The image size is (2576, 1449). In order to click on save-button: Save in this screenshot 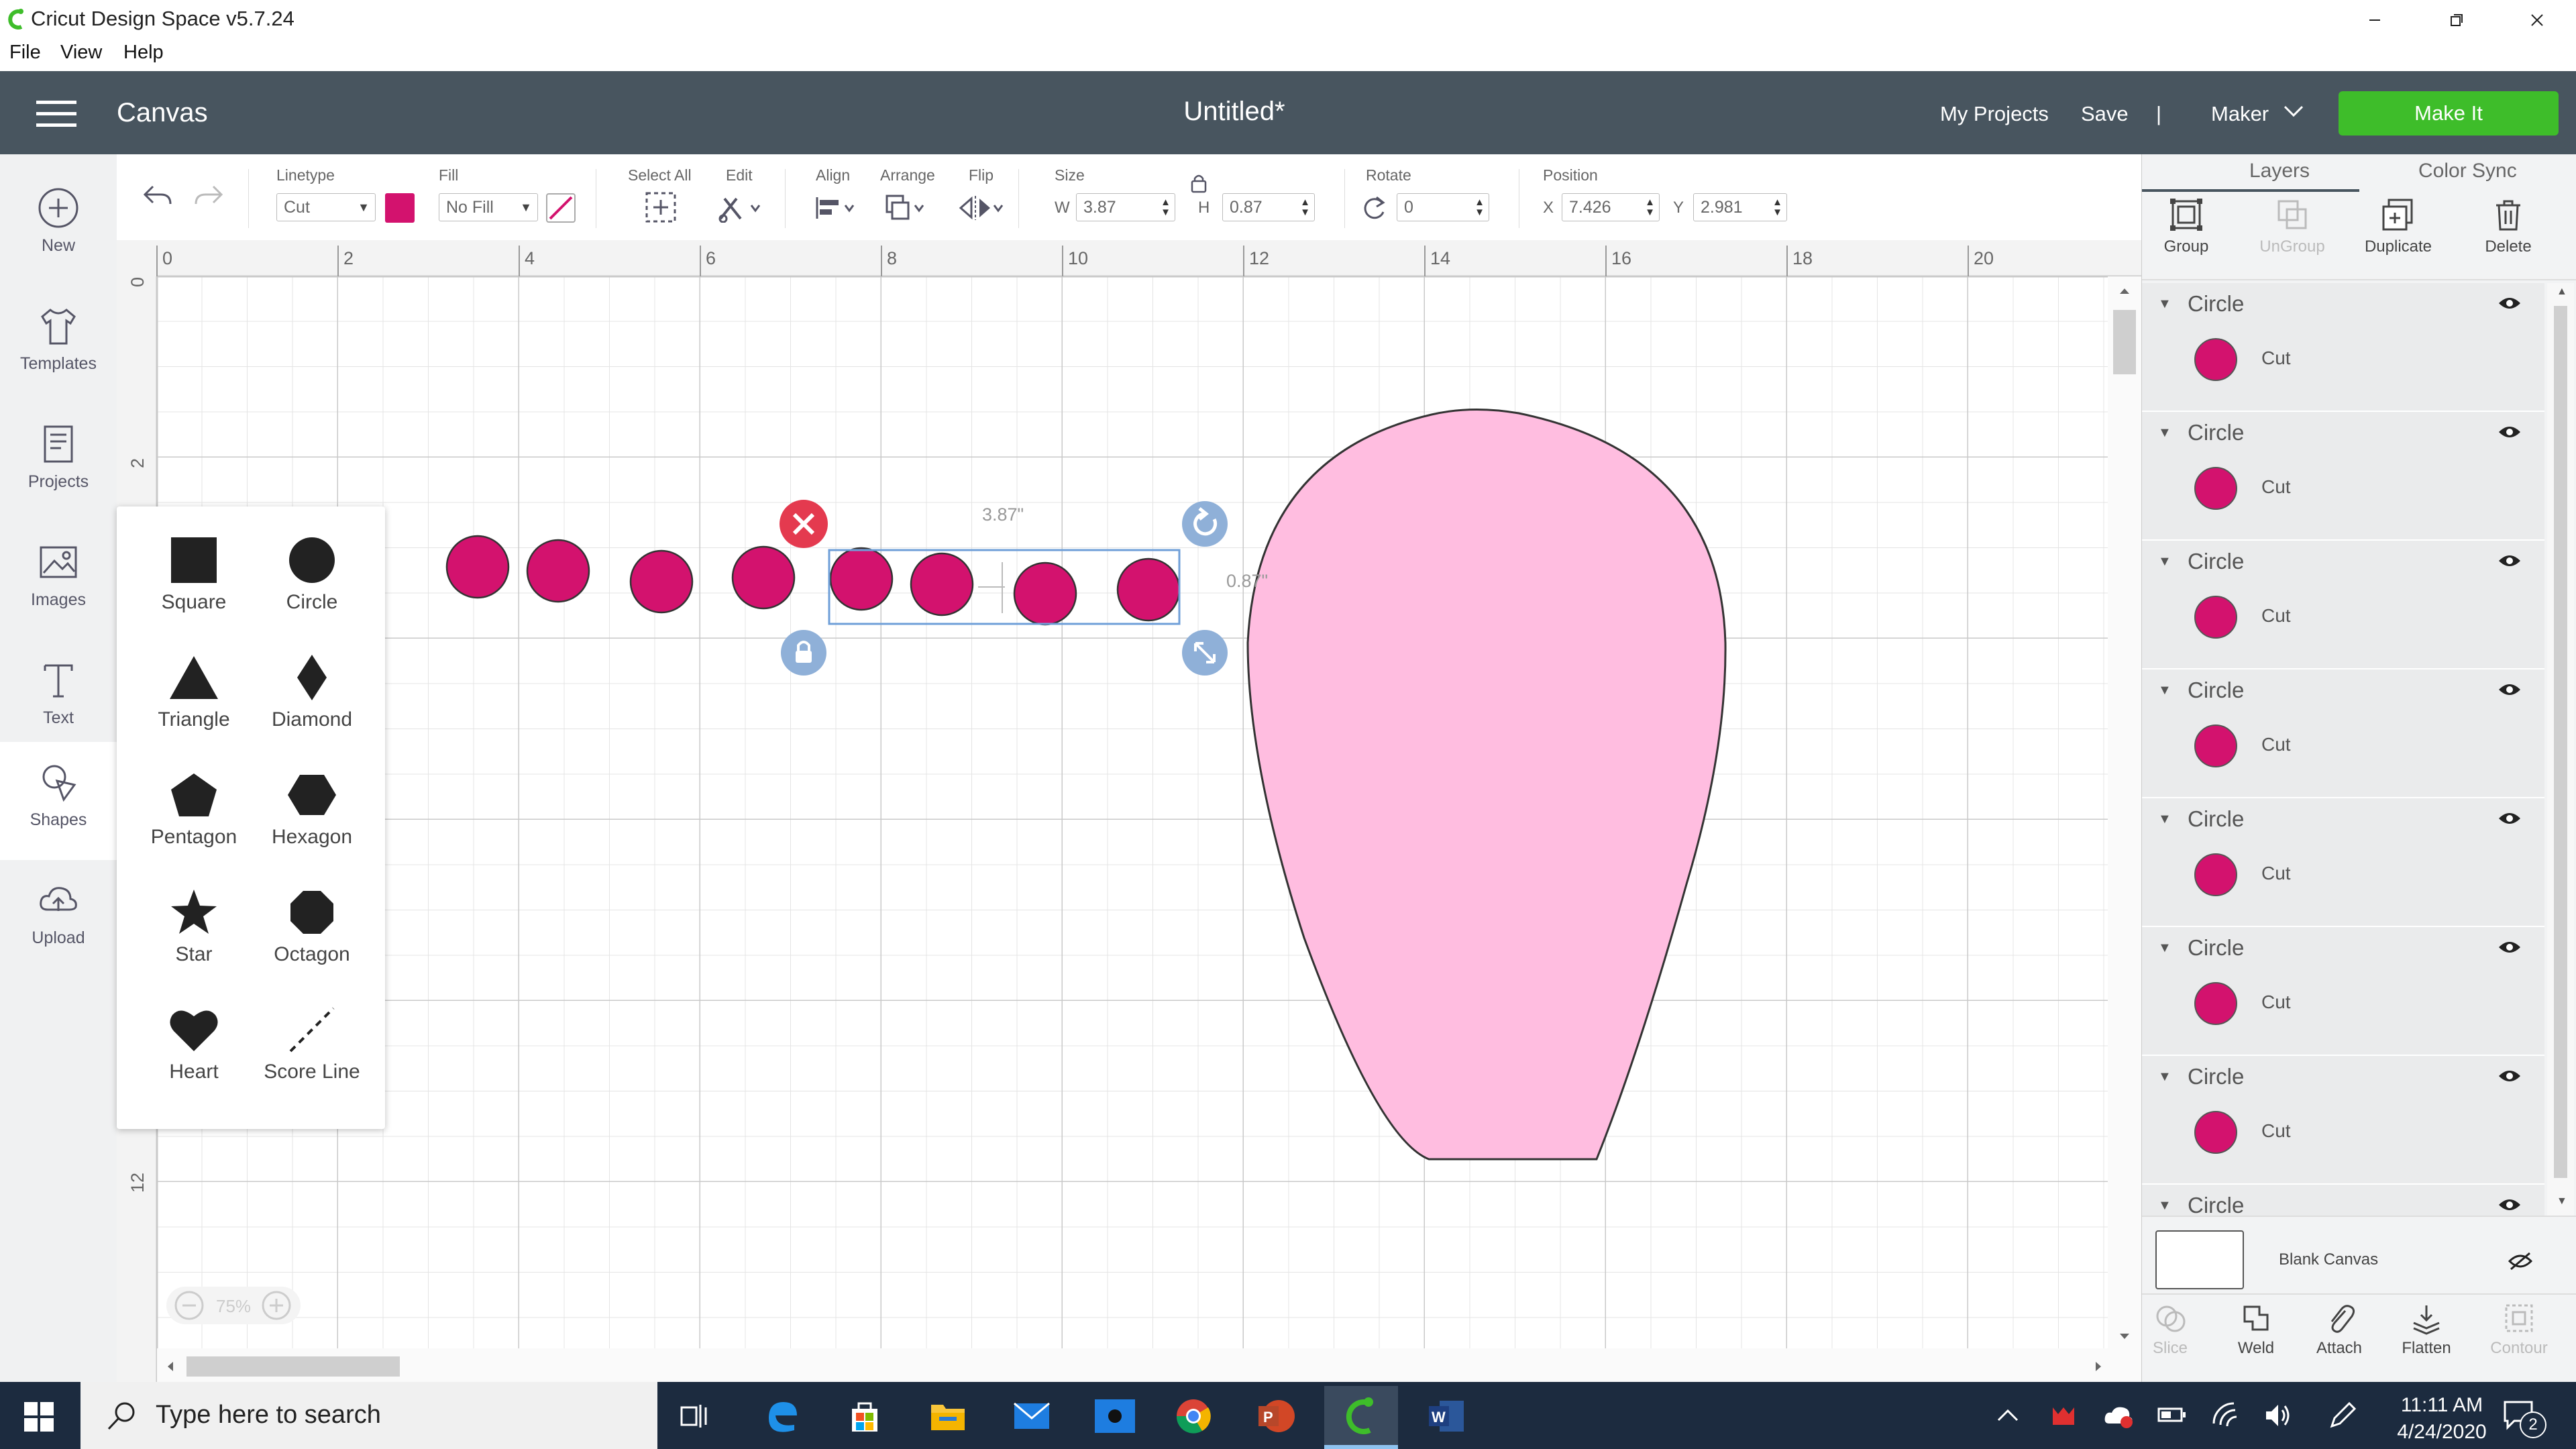, I will do `click(2105, 114)`.